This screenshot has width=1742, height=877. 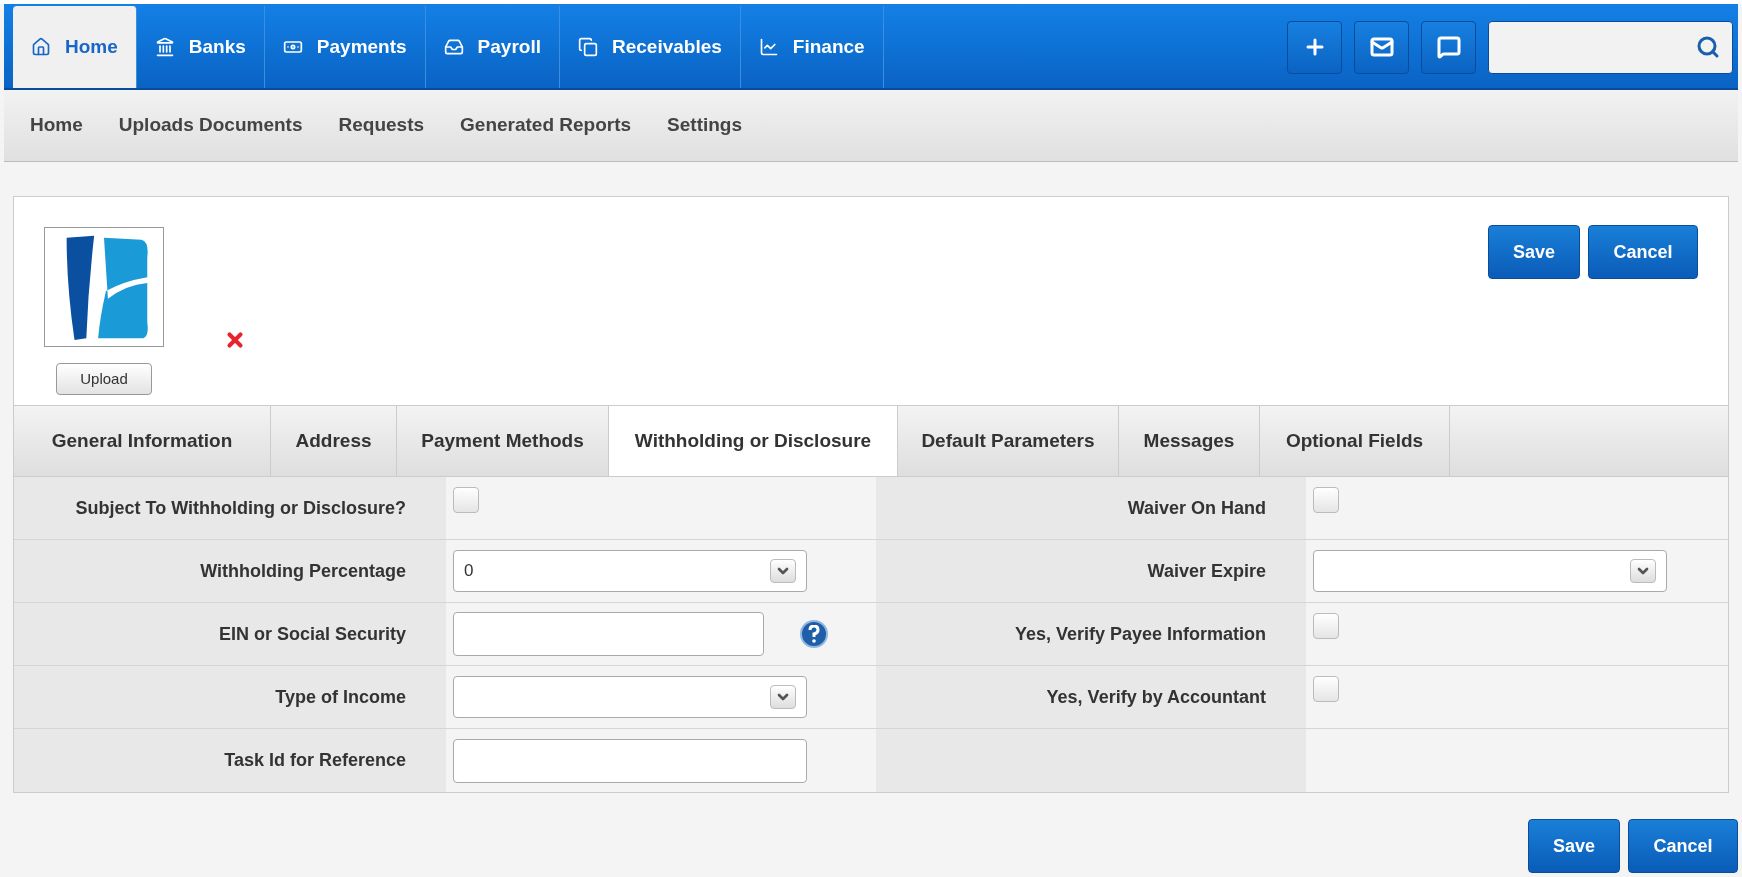 I want to click on field-label: Withholding Percentage, so click(x=303, y=571).